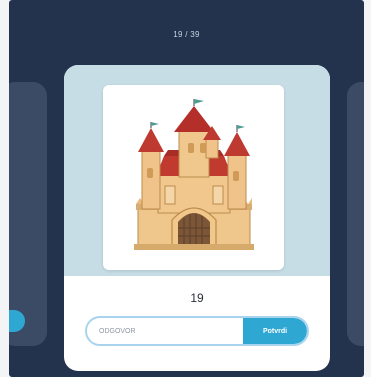 This screenshot has height=377, width=371. I want to click on previous-card, so click(28, 214).